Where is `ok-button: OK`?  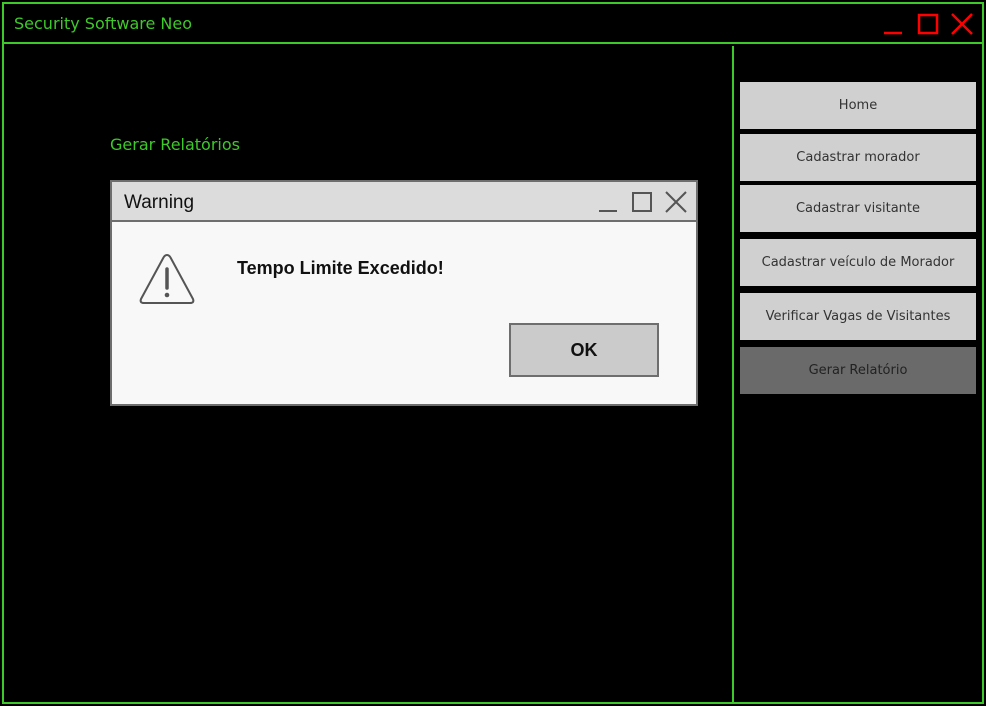
ok-button: OK is located at coordinates (584, 350).